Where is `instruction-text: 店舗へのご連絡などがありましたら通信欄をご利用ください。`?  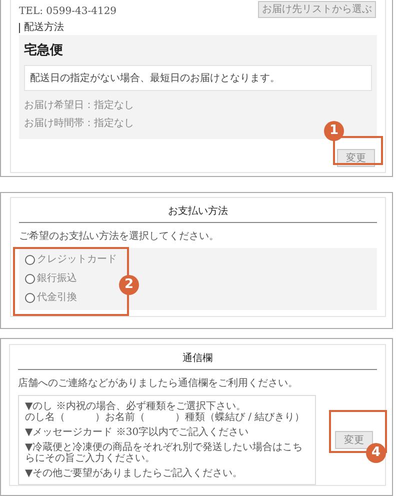
instruction-text: 店舗へのご連絡などがありましたら通信欄をご利用ください。 is located at coordinates (158, 383).